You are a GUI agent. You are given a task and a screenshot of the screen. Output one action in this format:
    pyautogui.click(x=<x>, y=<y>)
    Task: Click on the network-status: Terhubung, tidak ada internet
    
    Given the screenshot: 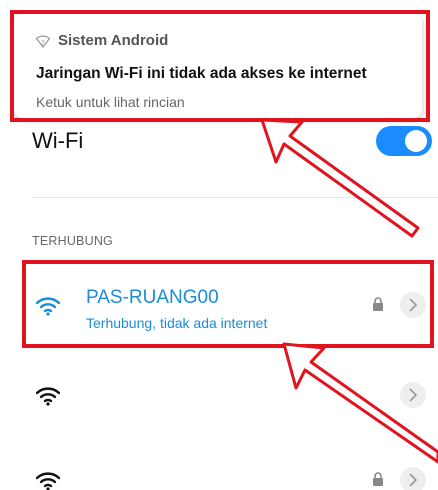 What is the action you would take?
    pyautogui.click(x=177, y=323)
    